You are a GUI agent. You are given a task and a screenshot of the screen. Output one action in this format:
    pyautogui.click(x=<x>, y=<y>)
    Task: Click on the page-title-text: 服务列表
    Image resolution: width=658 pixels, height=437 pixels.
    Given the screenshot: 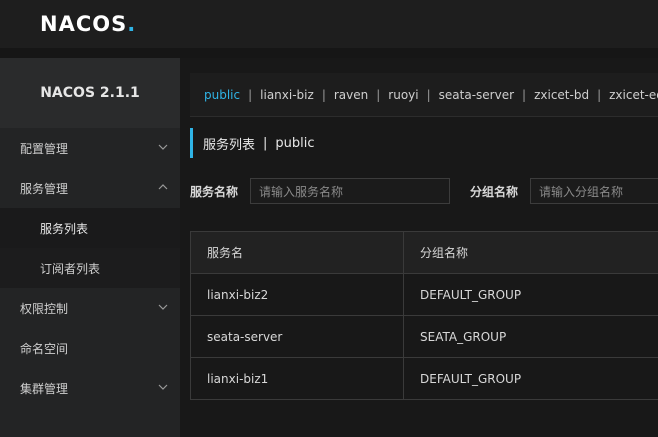 What is the action you would take?
    pyautogui.click(x=229, y=145)
    